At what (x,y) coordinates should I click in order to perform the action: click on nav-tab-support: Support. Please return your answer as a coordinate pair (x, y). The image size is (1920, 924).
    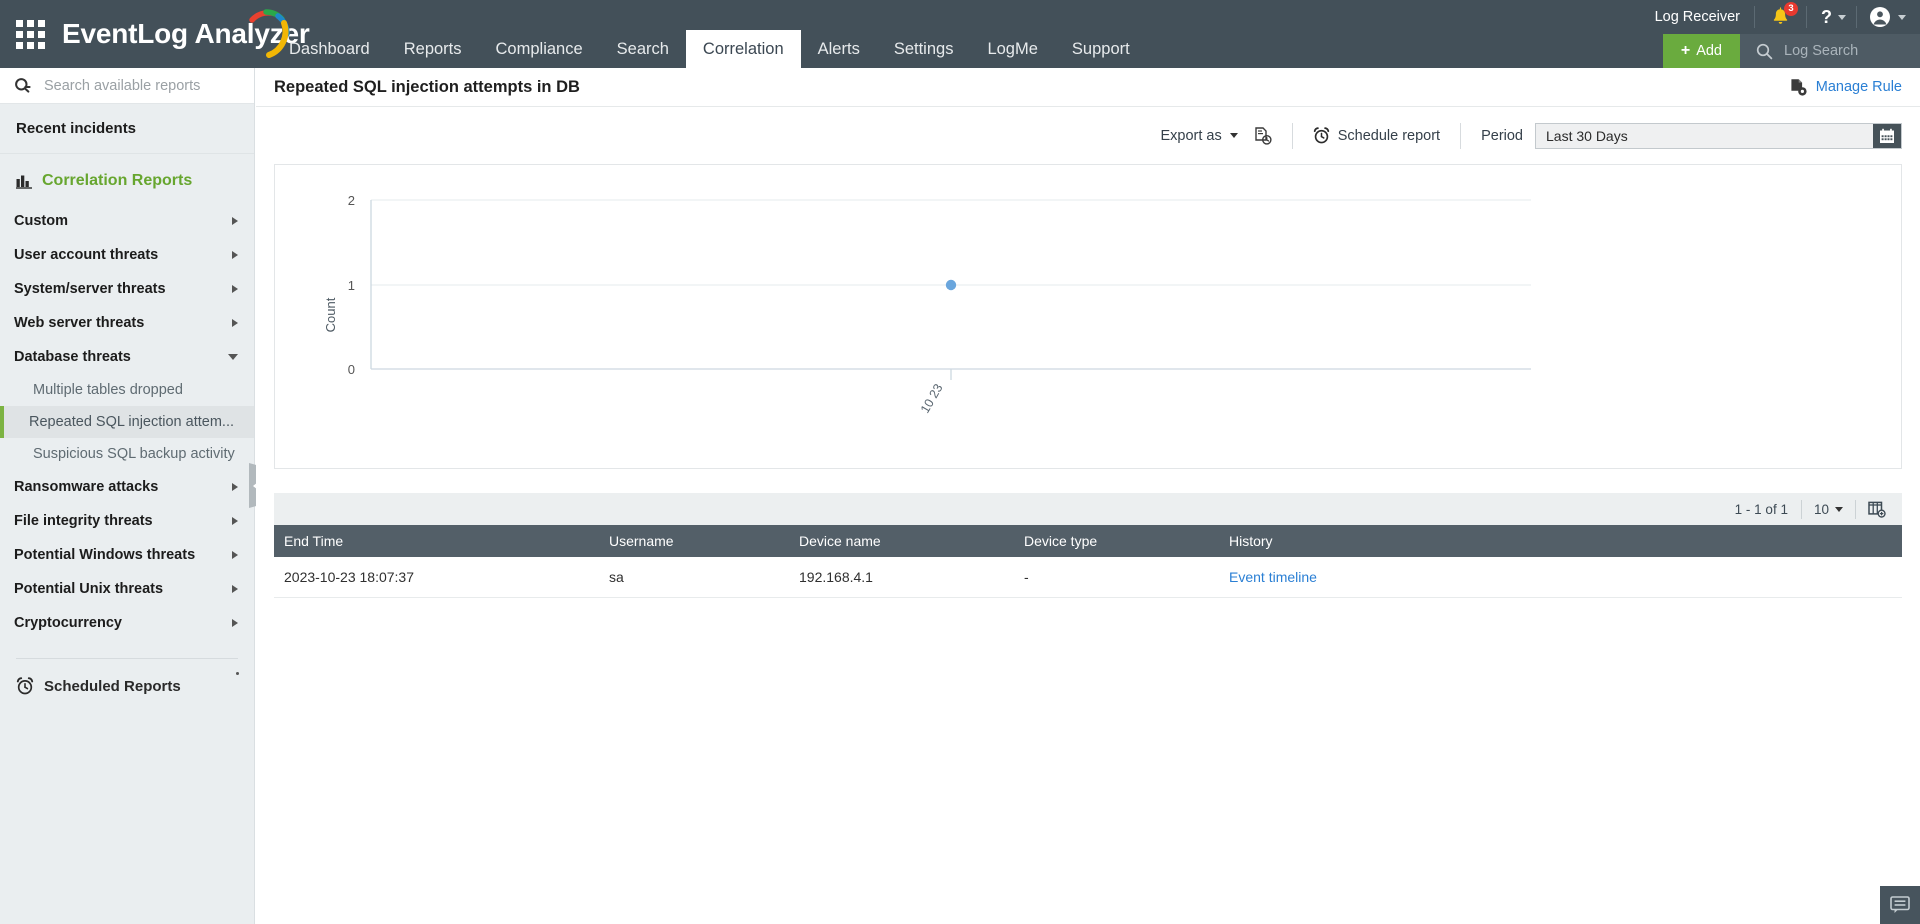
    Looking at the image, I should click on (1101, 49).